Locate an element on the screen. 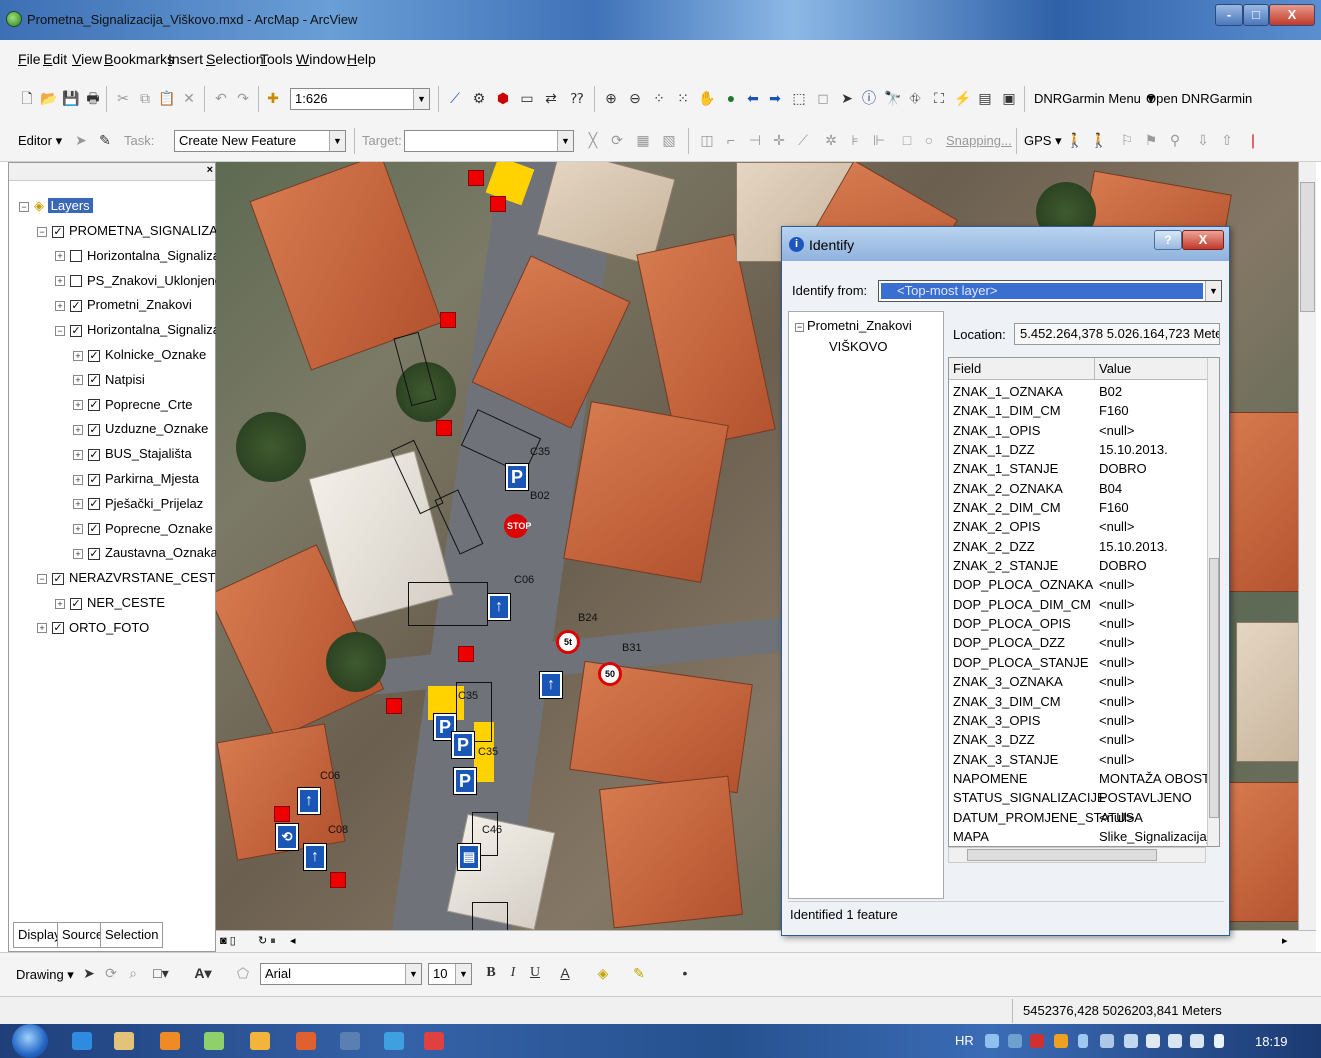  menu-view: View is located at coordinates (87, 59).